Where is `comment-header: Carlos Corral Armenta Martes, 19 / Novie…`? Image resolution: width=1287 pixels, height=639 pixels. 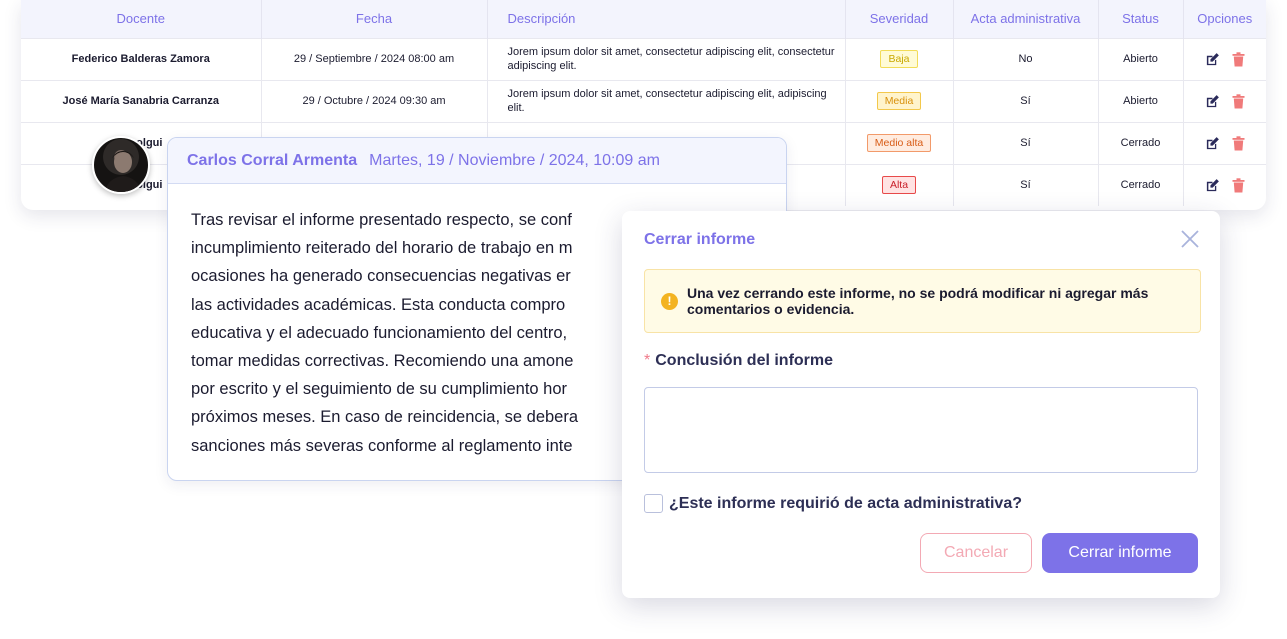 comment-header: Carlos Corral Armenta Martes, 19 / Novie… is located at coordinates (477, 161).